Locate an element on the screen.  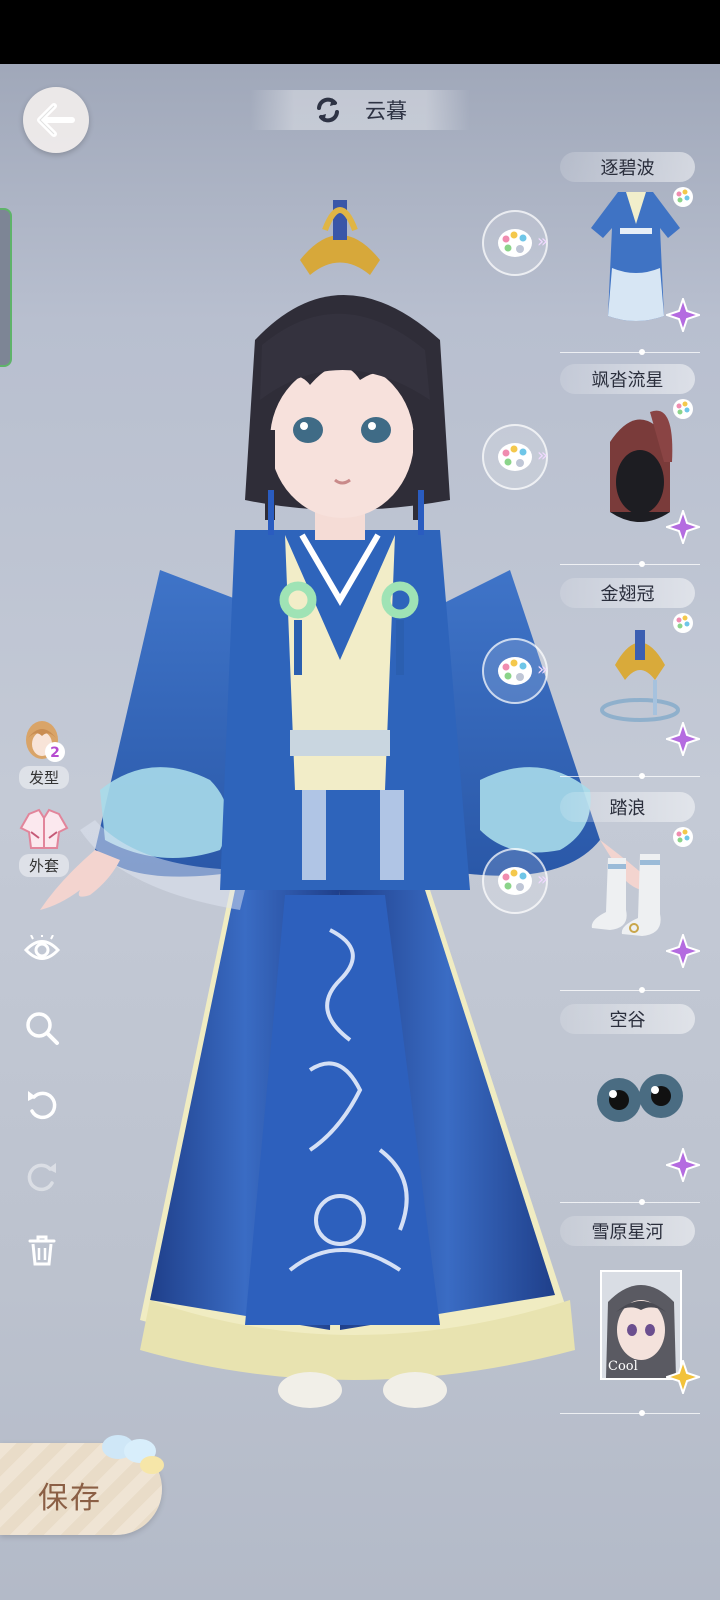
hairstyle-icon: 2 is located at coordinates (45, 741).